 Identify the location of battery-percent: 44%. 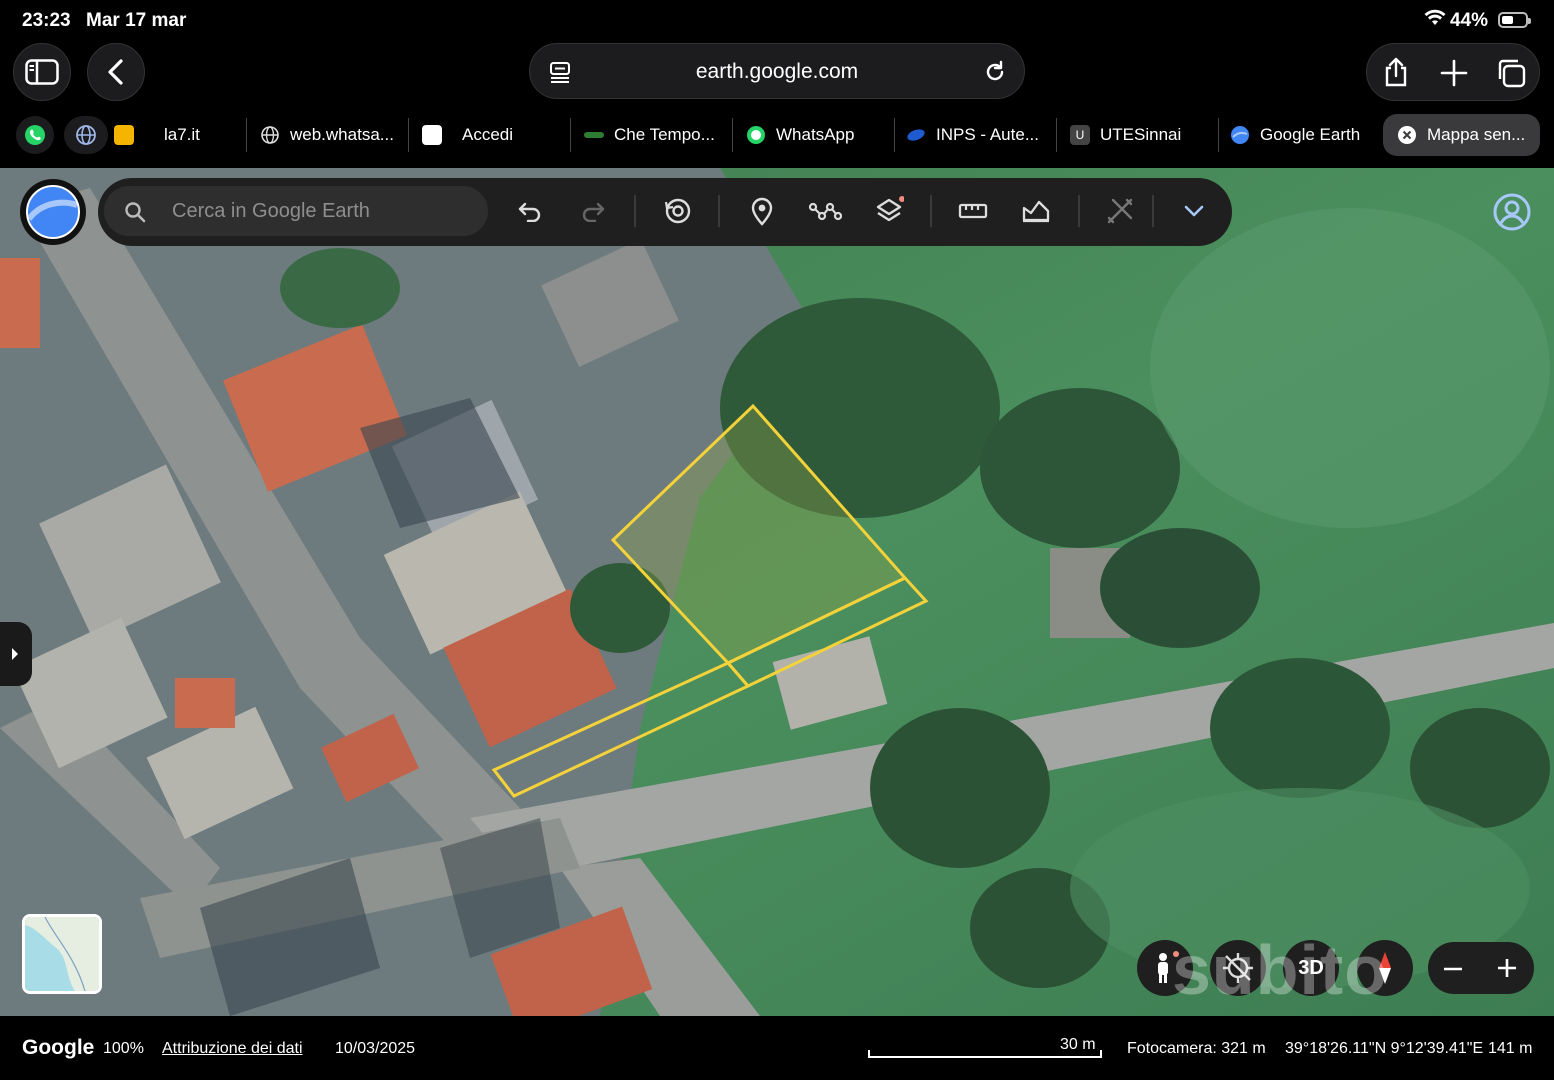
(1469, 20).